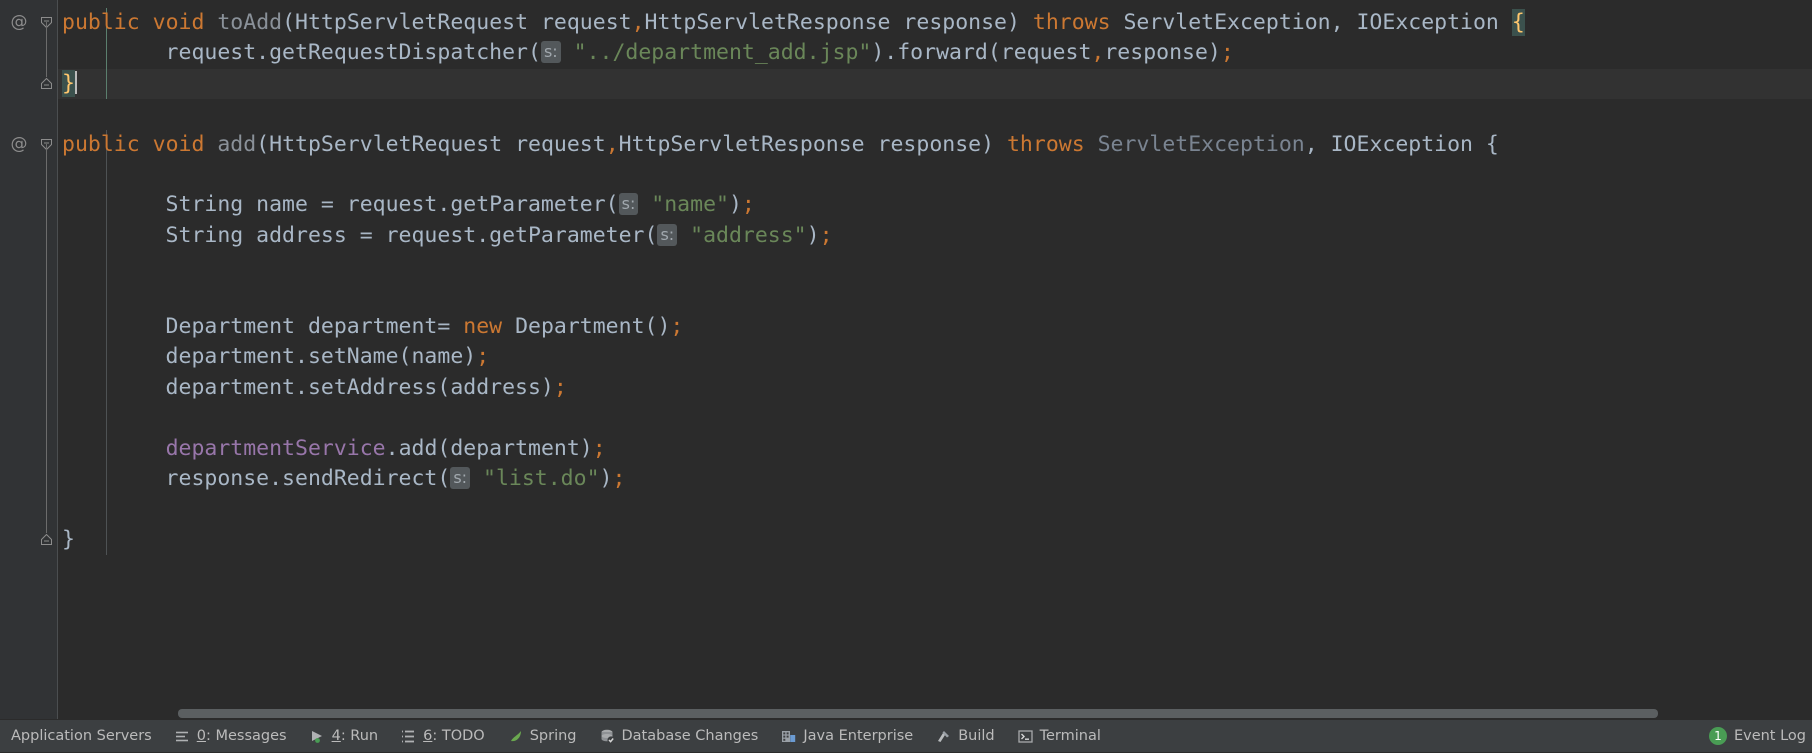 The image size is (1812, 753). Describe the element at coordinates (981, 53) in the screenshot. I see `code-token: ).forward(request` at that location.